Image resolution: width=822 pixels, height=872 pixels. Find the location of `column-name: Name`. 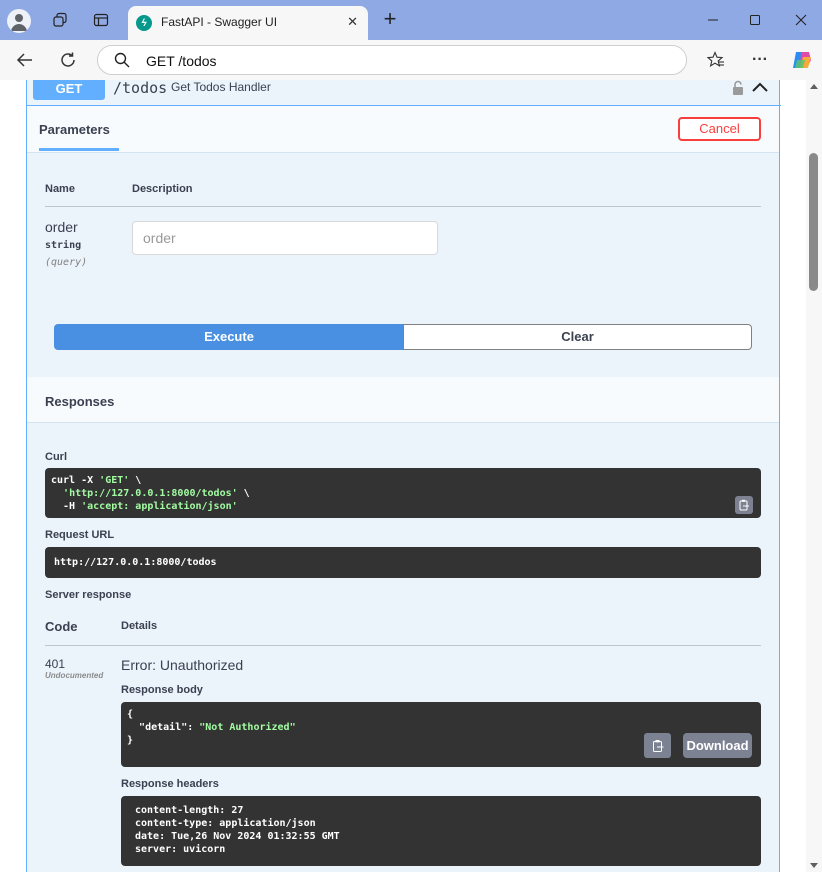

column-name: Name is located at coordinates (60, 189).